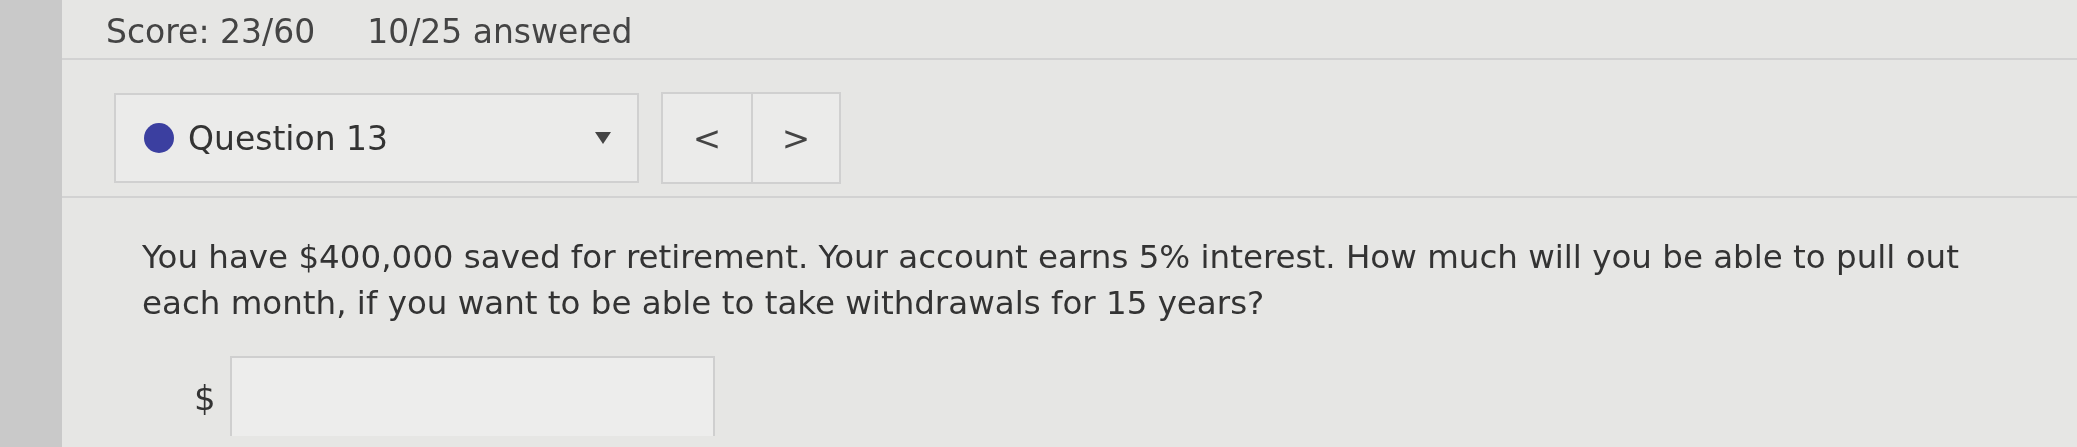 The height and width of the screenshot is (447, 2077). I want to click on next-button: >, so click(795, 138).